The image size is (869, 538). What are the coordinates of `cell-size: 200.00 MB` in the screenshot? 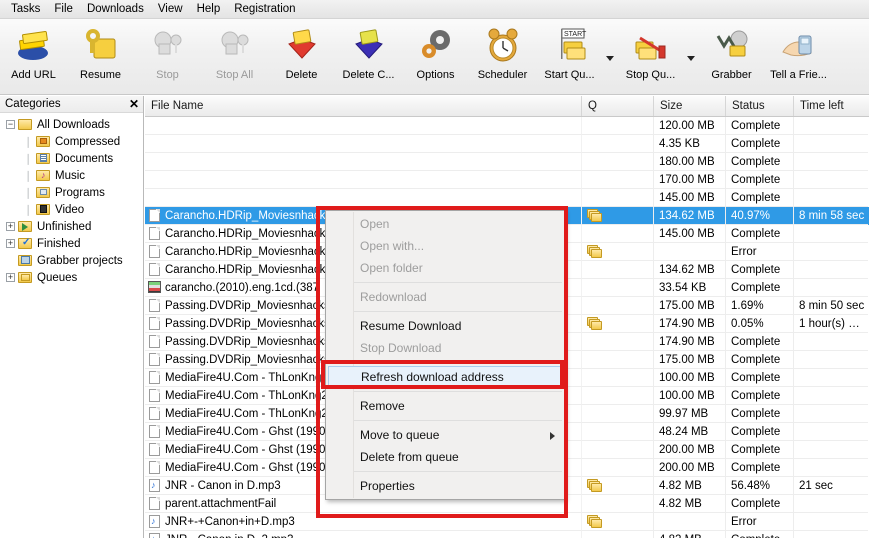 It's located at (690, 450).